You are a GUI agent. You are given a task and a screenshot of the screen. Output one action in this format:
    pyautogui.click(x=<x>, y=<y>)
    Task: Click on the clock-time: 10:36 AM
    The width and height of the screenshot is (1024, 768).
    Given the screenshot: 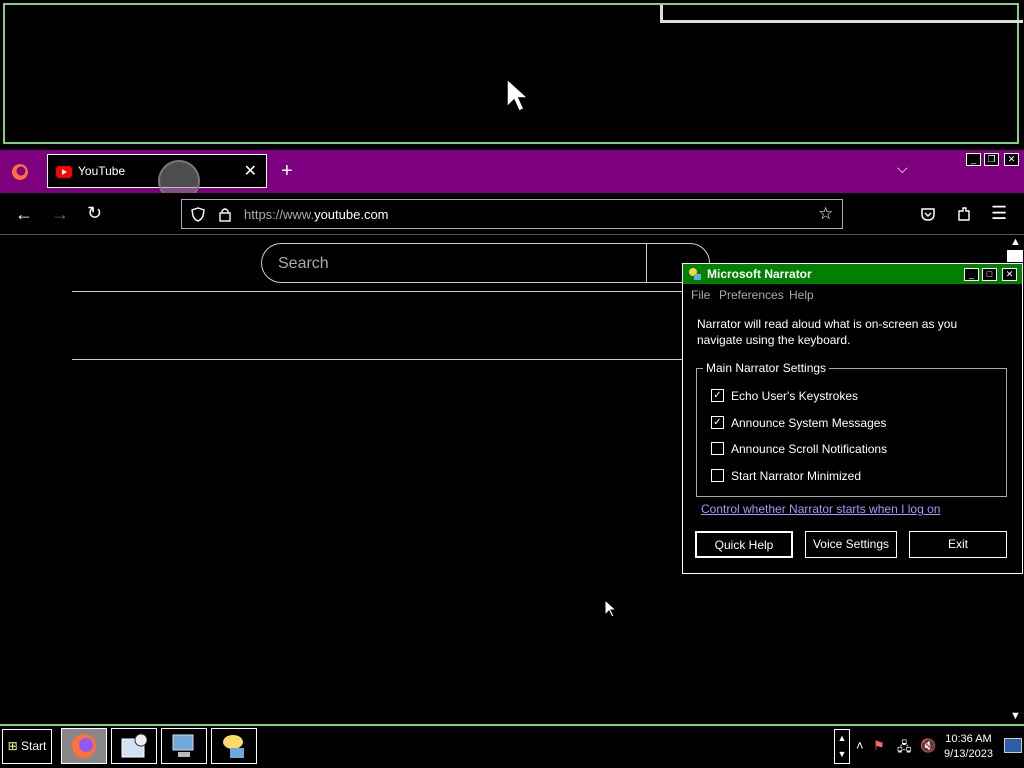 What is the action you would take?
    pyautogui.click(x=968, y=739)
    